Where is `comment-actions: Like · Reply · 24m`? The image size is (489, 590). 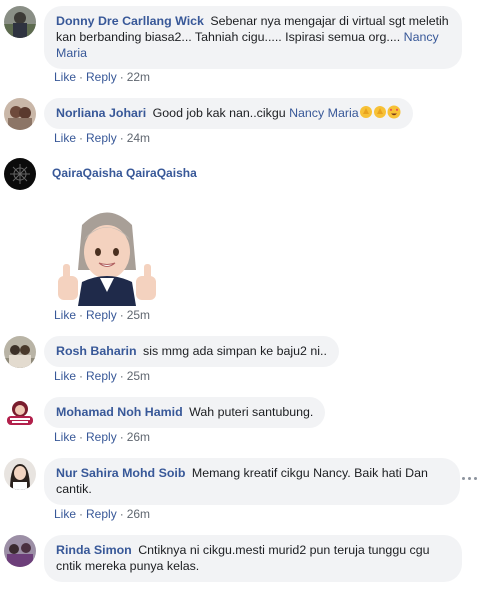
comment-actions: Like · Reply · 24m is located at coordinates (102, 138).